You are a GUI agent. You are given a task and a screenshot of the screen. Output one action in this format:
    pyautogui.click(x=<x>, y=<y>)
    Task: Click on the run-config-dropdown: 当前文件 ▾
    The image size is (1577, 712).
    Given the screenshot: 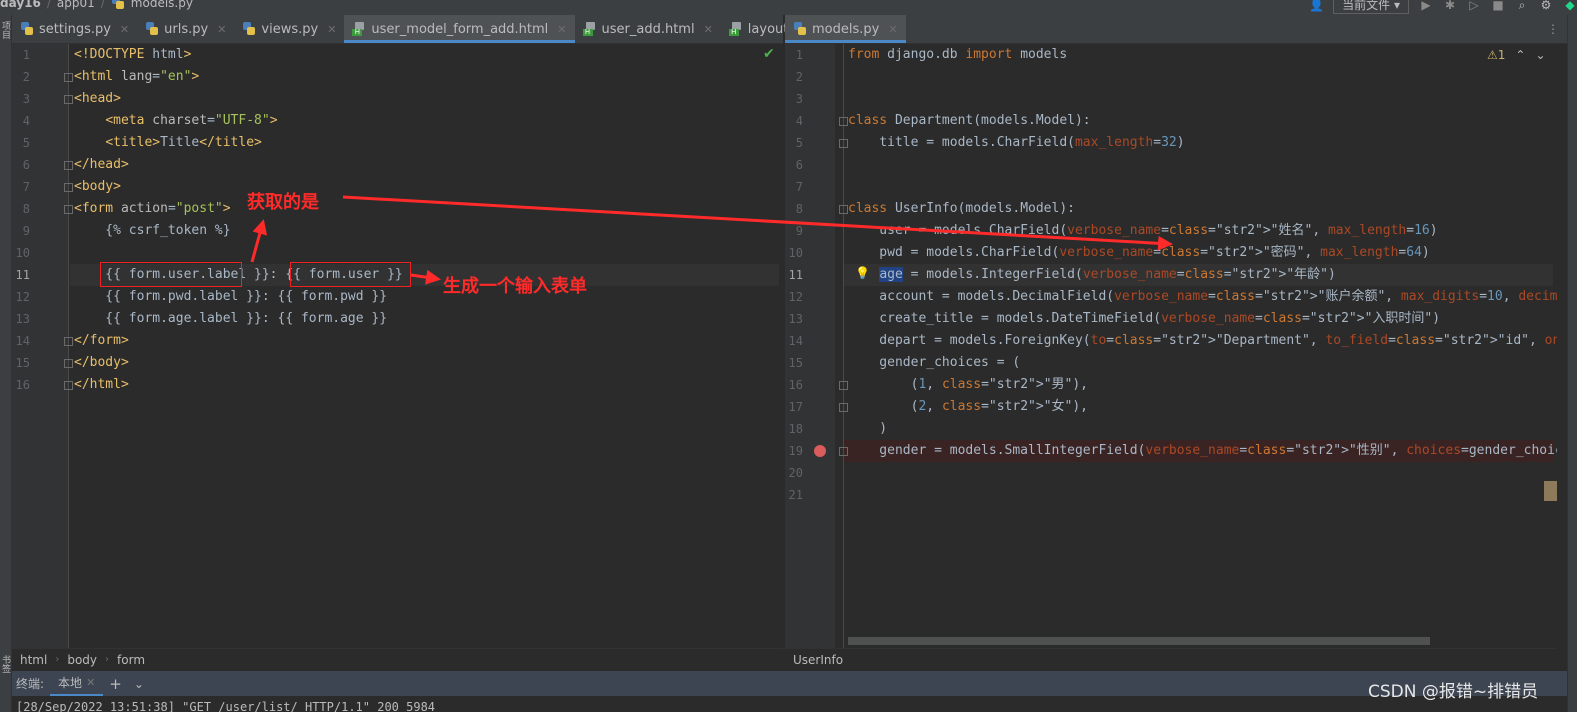 What is the action you would take?
    pyautogui.click(x=1371, y=7)
    